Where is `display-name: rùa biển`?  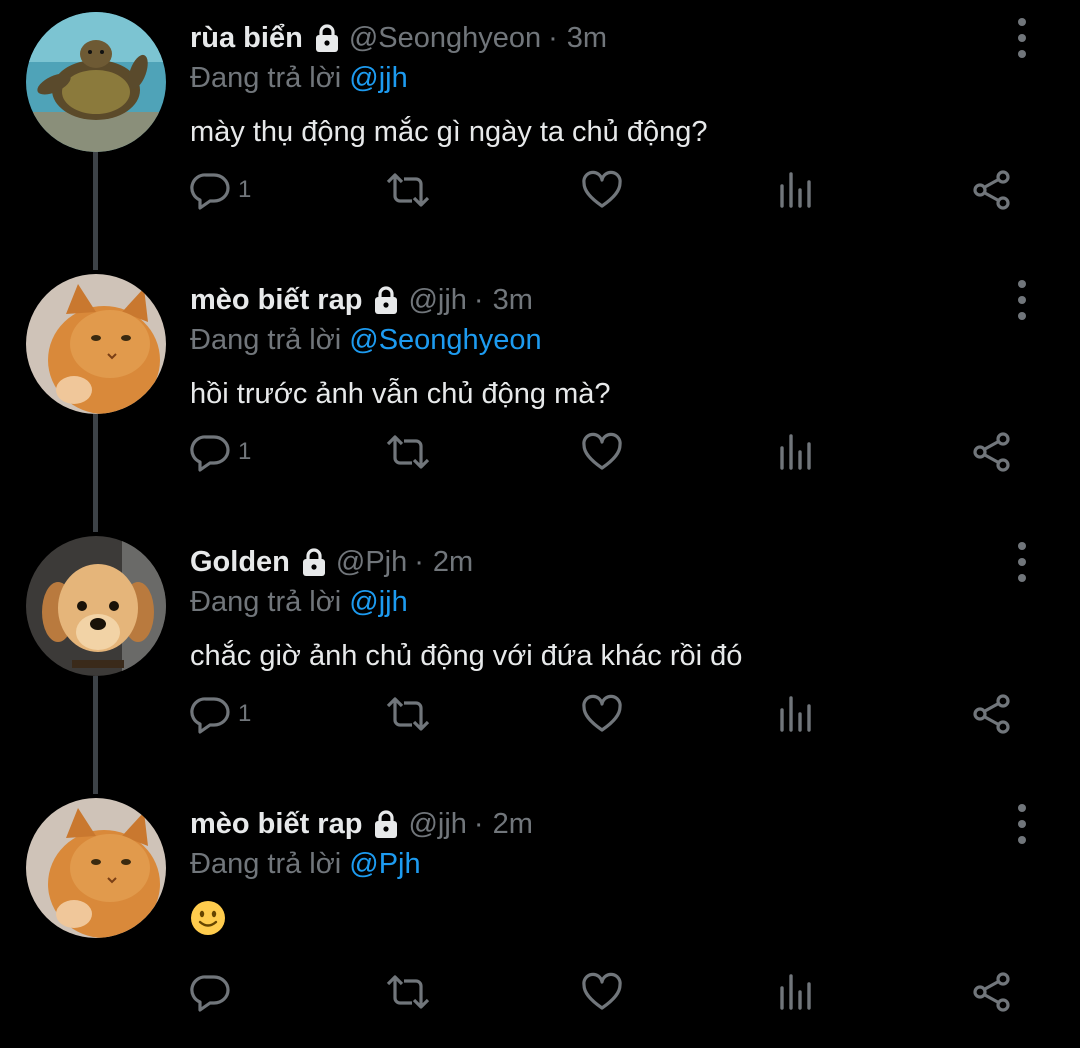 display-name: rùa biển is located at coordinates (246, 38).